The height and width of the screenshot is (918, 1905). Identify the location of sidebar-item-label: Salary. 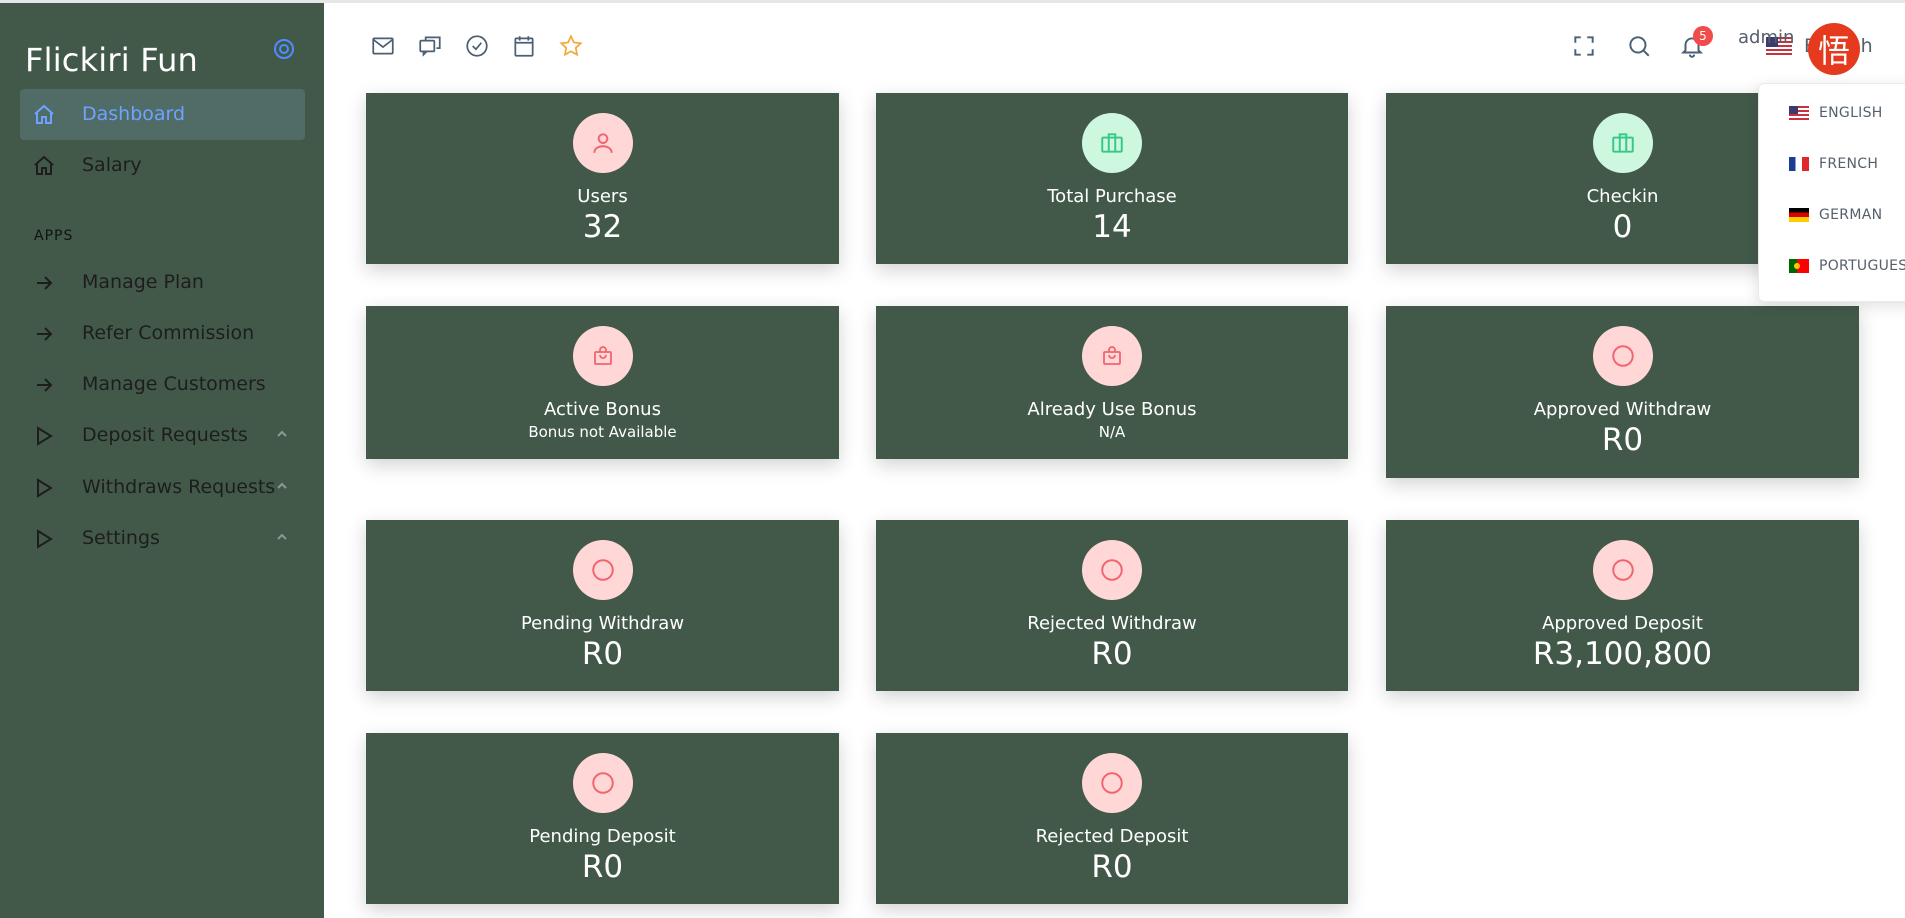
(112, 165).